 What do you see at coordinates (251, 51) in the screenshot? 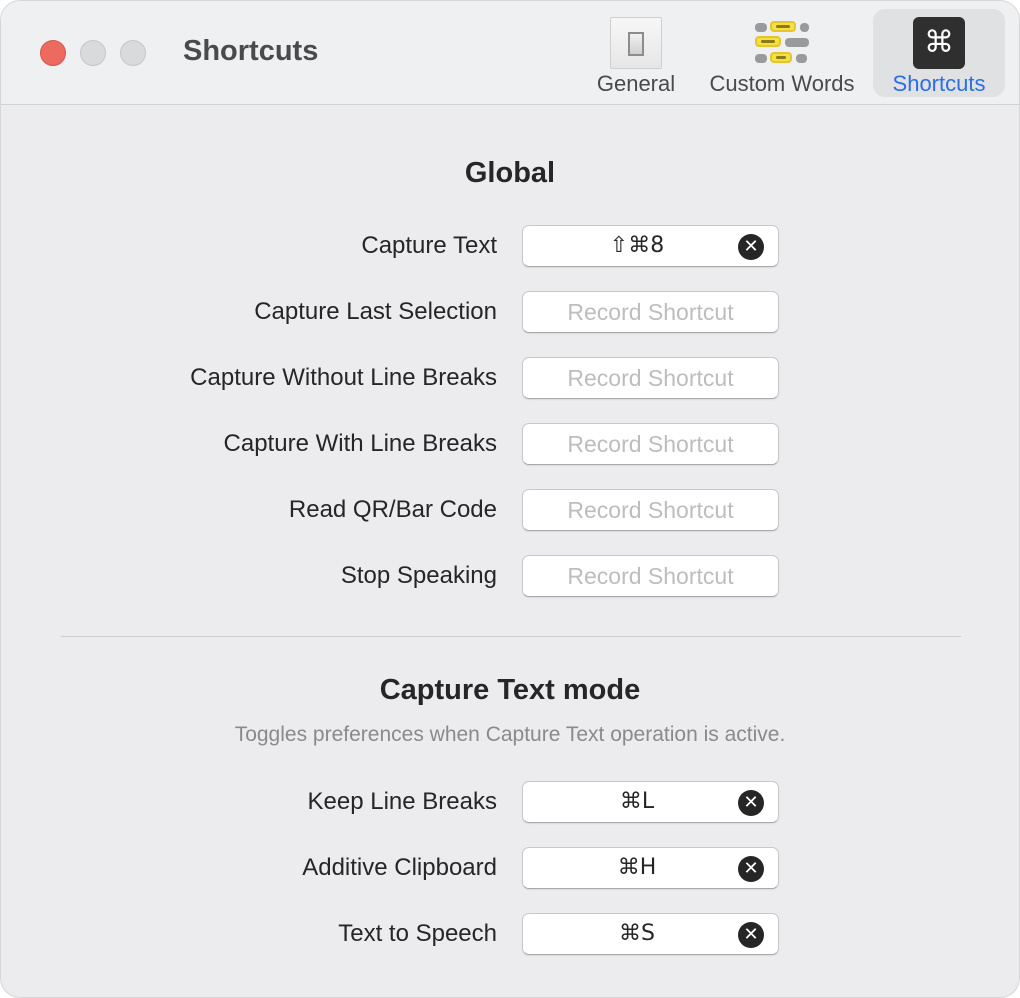
I see `window-title: Shortcuts` at bounding box center [251, 51].